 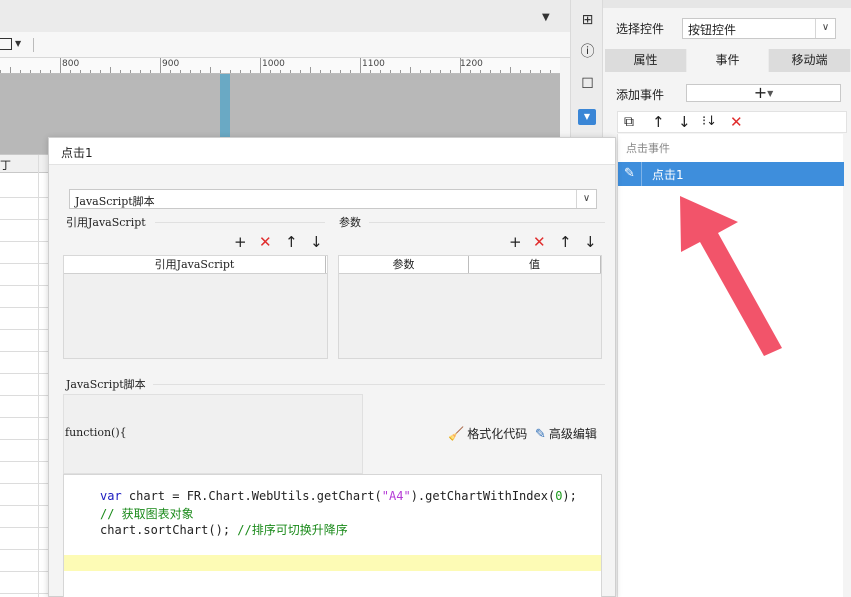 What do you see at coordinates (728, 60) in the screenshot?
I see `tab-events: 事件` at bounding box center [728, 60].